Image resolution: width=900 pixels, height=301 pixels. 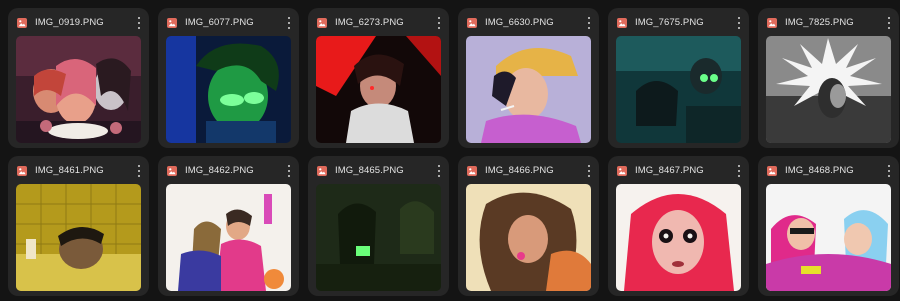 What do you see at coordinates (519, 22) in the screenshot?
I see `file-name: IMG_6630.PNG` at bounding box center [519, 22].